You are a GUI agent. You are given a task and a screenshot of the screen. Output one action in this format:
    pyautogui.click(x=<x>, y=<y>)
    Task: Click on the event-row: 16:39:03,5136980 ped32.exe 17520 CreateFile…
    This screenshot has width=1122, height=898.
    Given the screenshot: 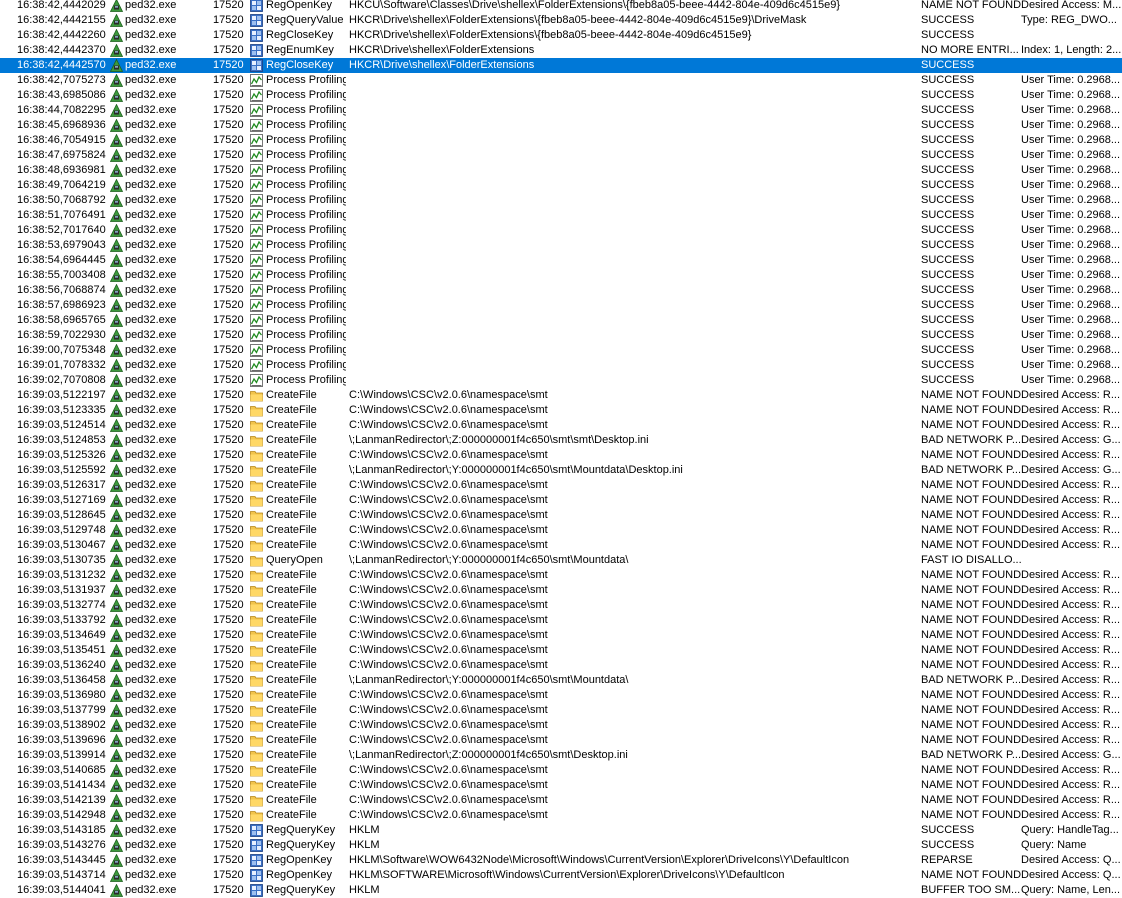 What is the action you would take?
    pyautogui.click(x=561, y=695)
    